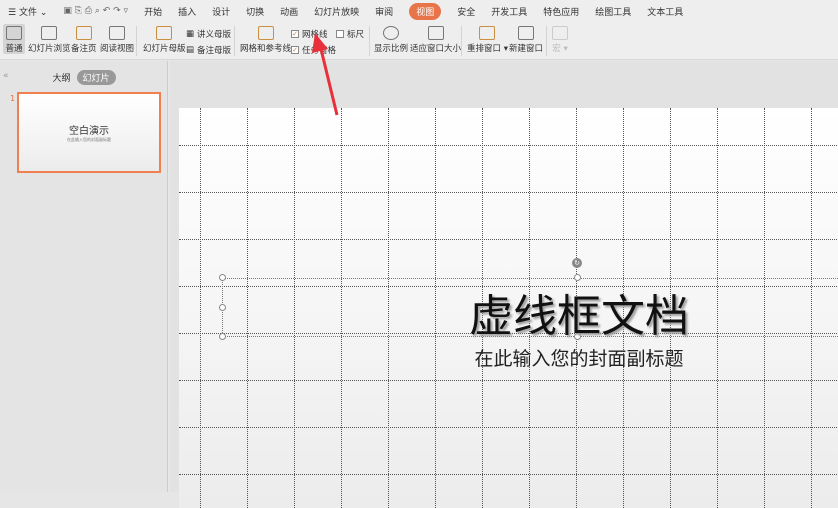 Image resolution: width=838 pixels, height=508 pixels. I want to click on notes-page-button: 备注页, so click(84, 39).